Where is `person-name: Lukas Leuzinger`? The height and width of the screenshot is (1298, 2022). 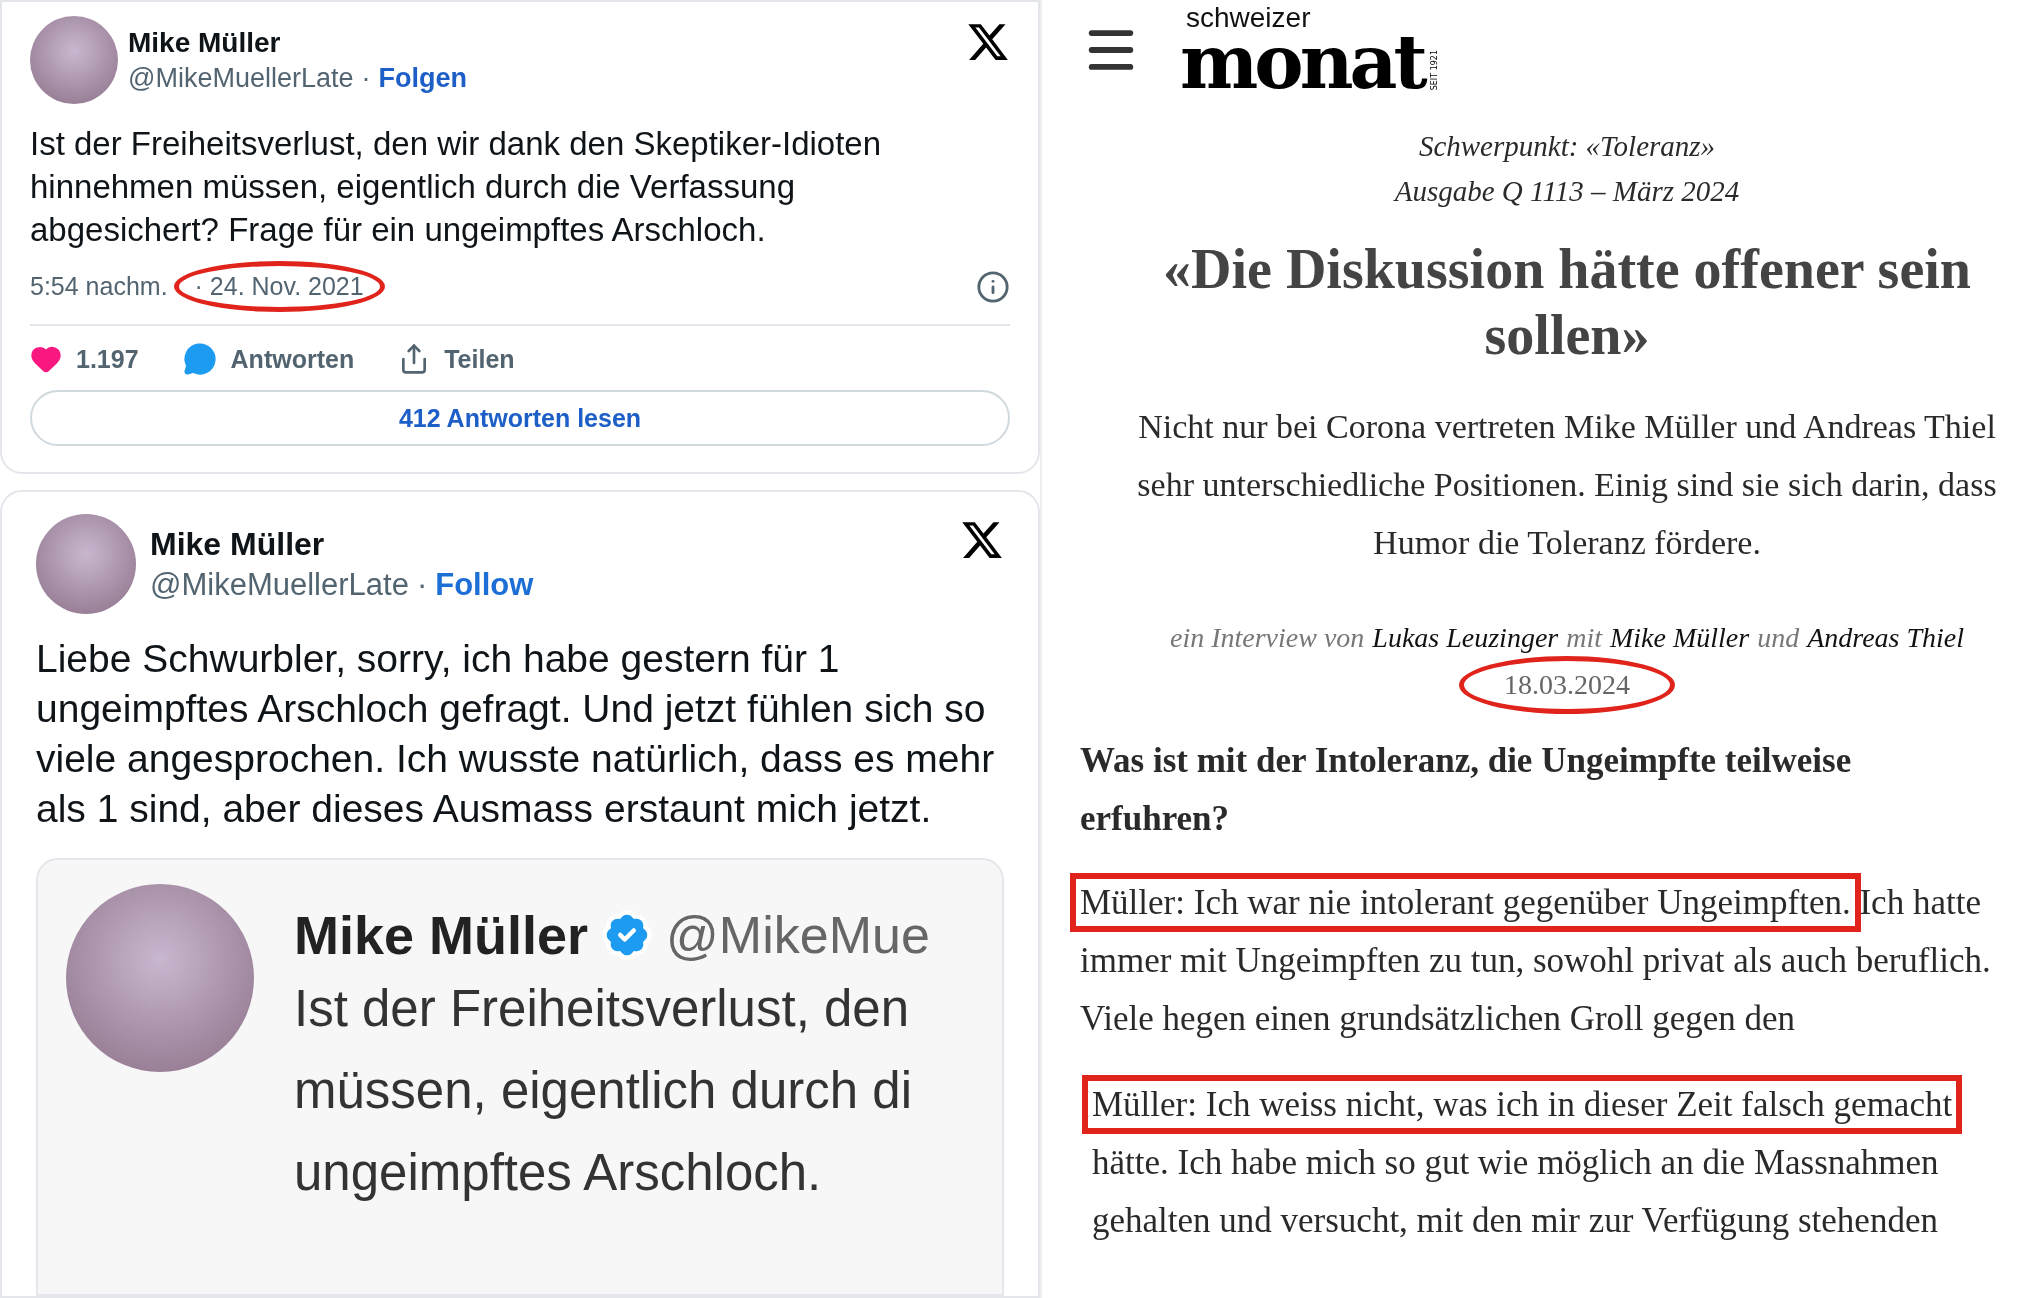
person-name: Lukas Leuzinger is located at coordinates (1465, 638).